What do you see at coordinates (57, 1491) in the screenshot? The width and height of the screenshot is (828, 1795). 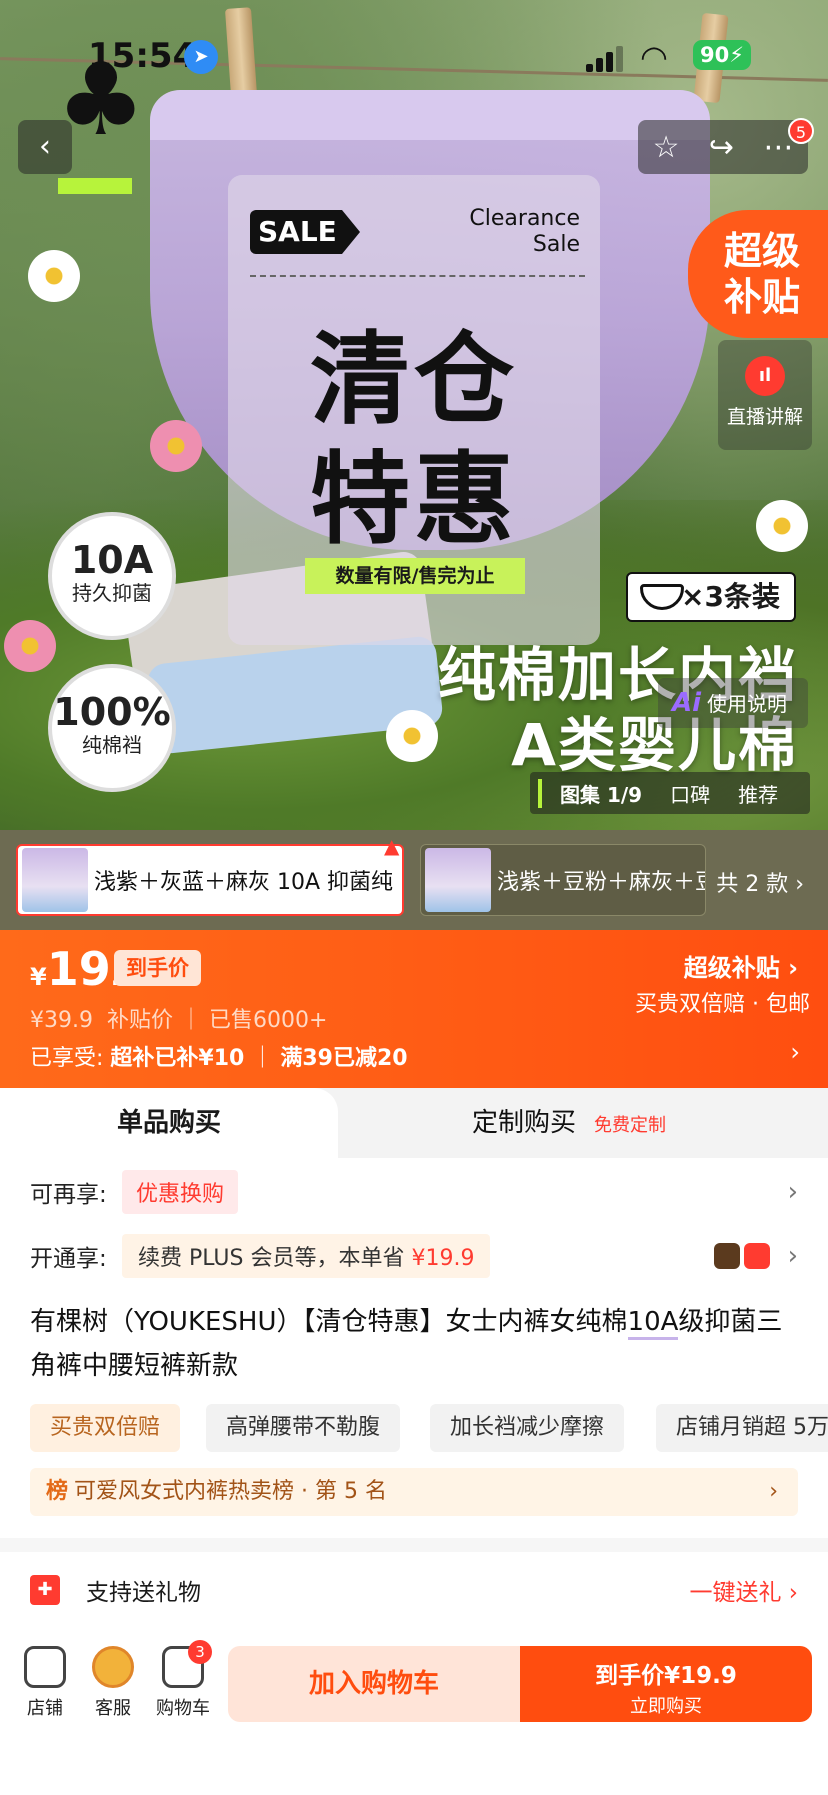 I see `ranking-icon: 榜` at bounding box center [57, 1491].